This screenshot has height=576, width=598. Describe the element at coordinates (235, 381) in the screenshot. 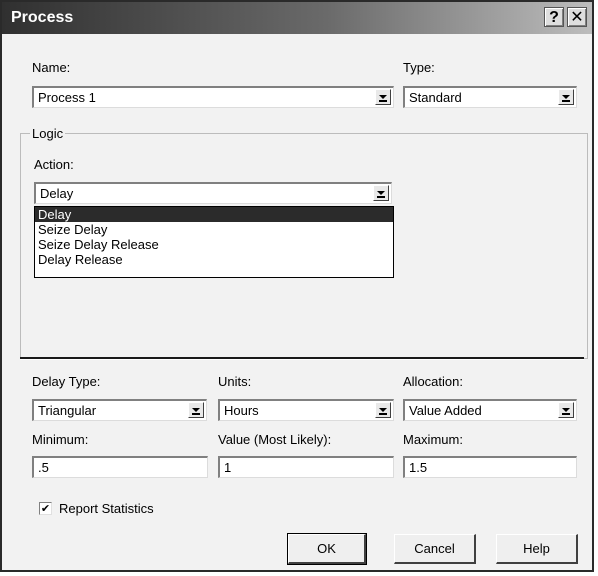

I see `units-label: Units:` at that location.